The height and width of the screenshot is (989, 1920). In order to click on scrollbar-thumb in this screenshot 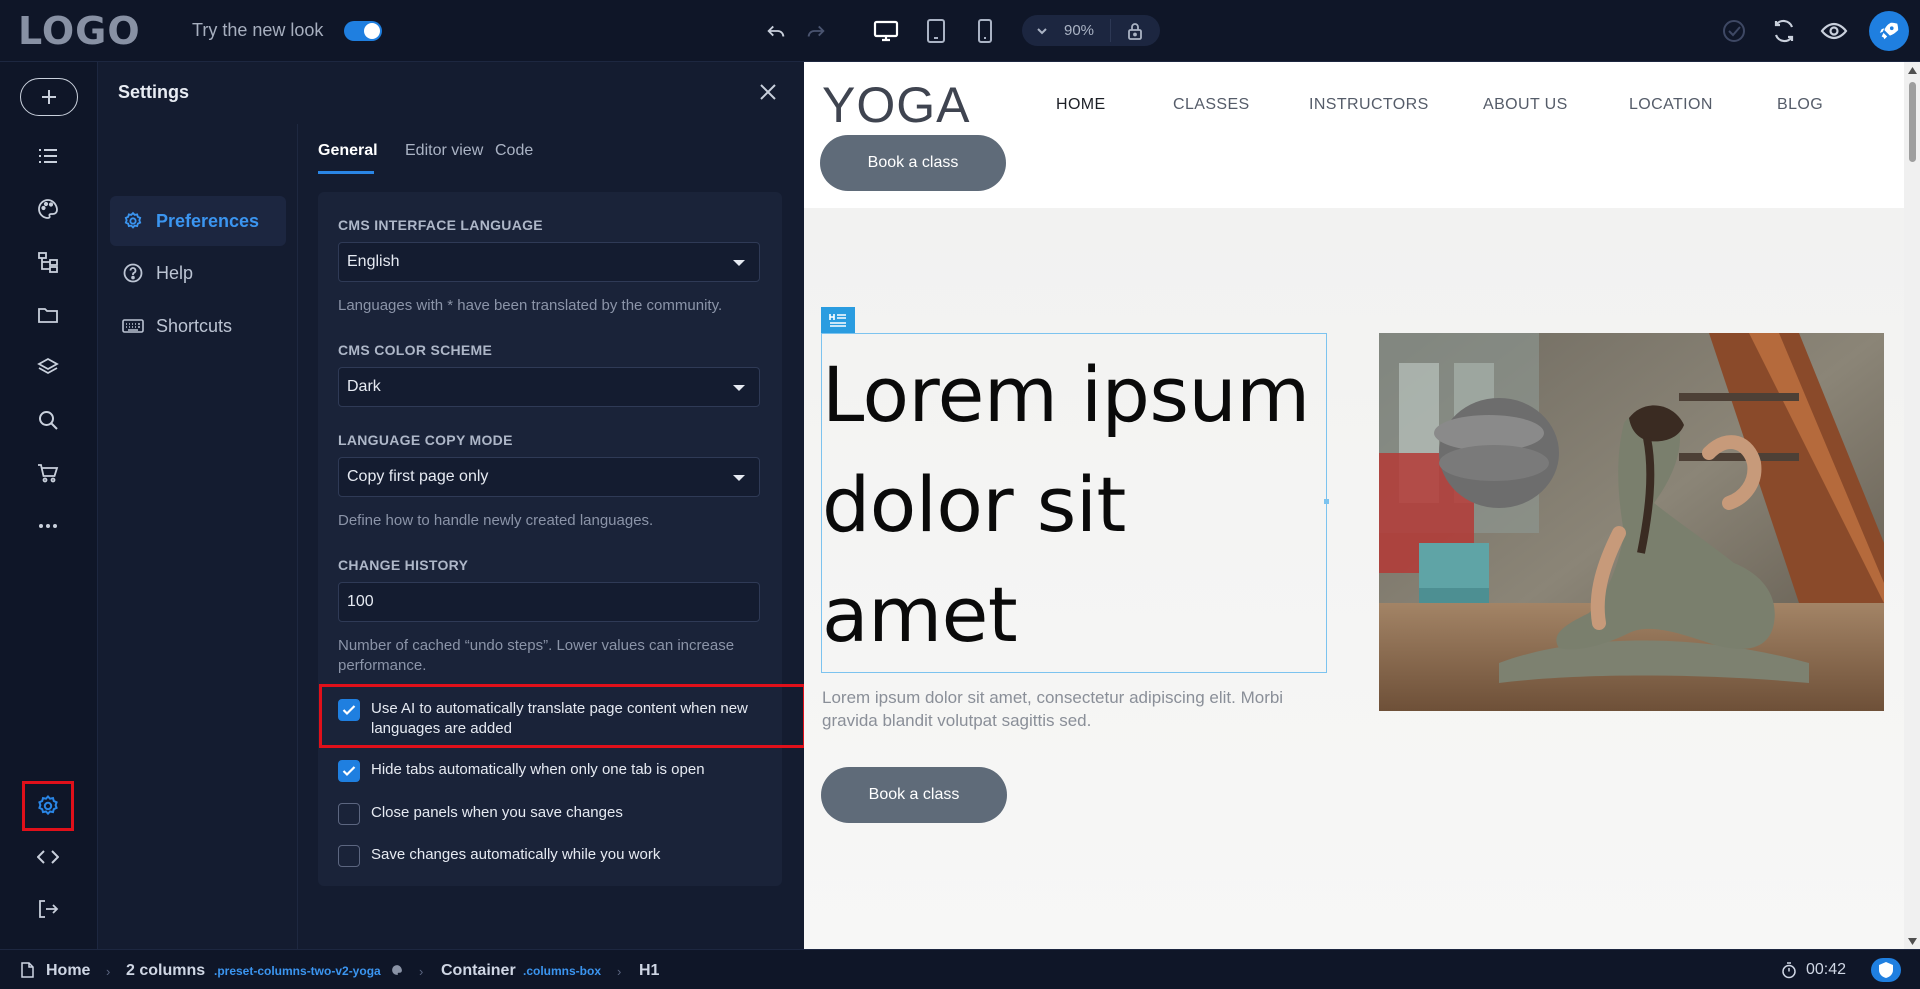, I will do `click(1912, 122)`.